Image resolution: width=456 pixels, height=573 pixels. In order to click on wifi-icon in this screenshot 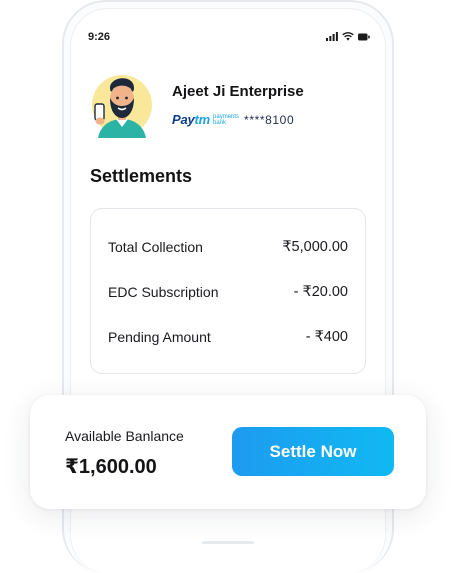, I will do `click(348, 36)`.